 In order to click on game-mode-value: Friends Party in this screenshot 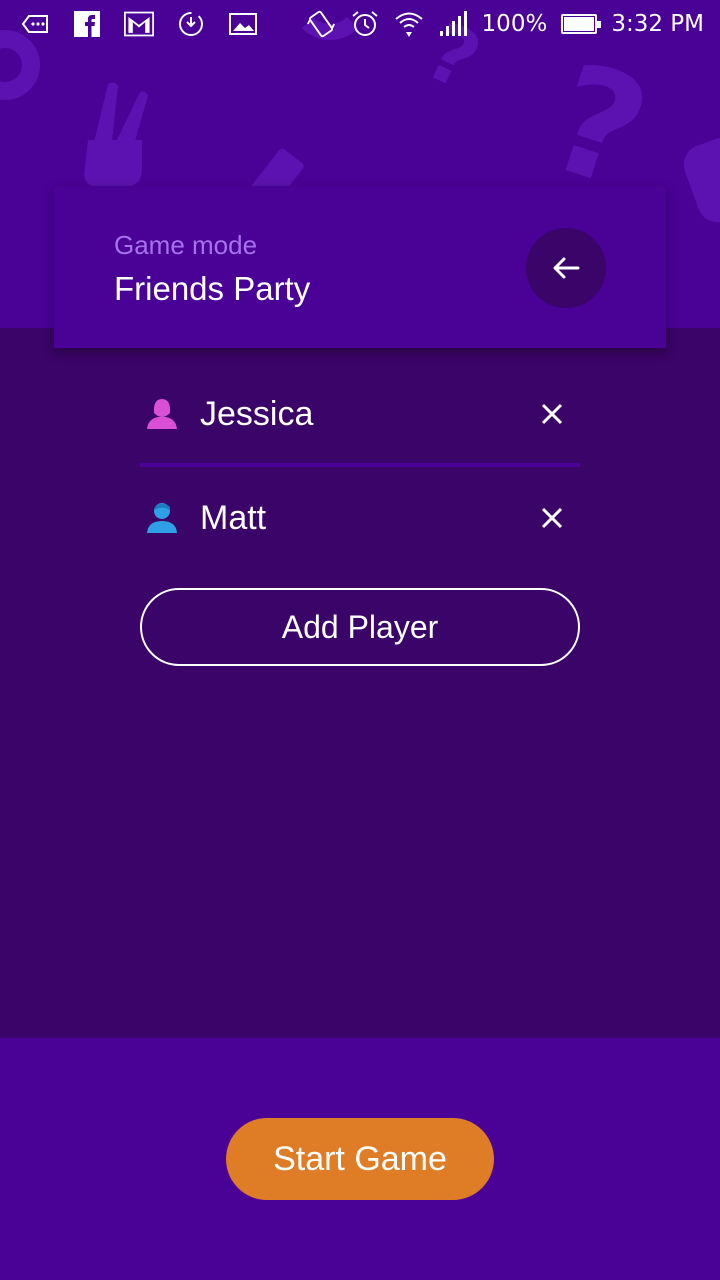, I will do `click(212, 288)`.